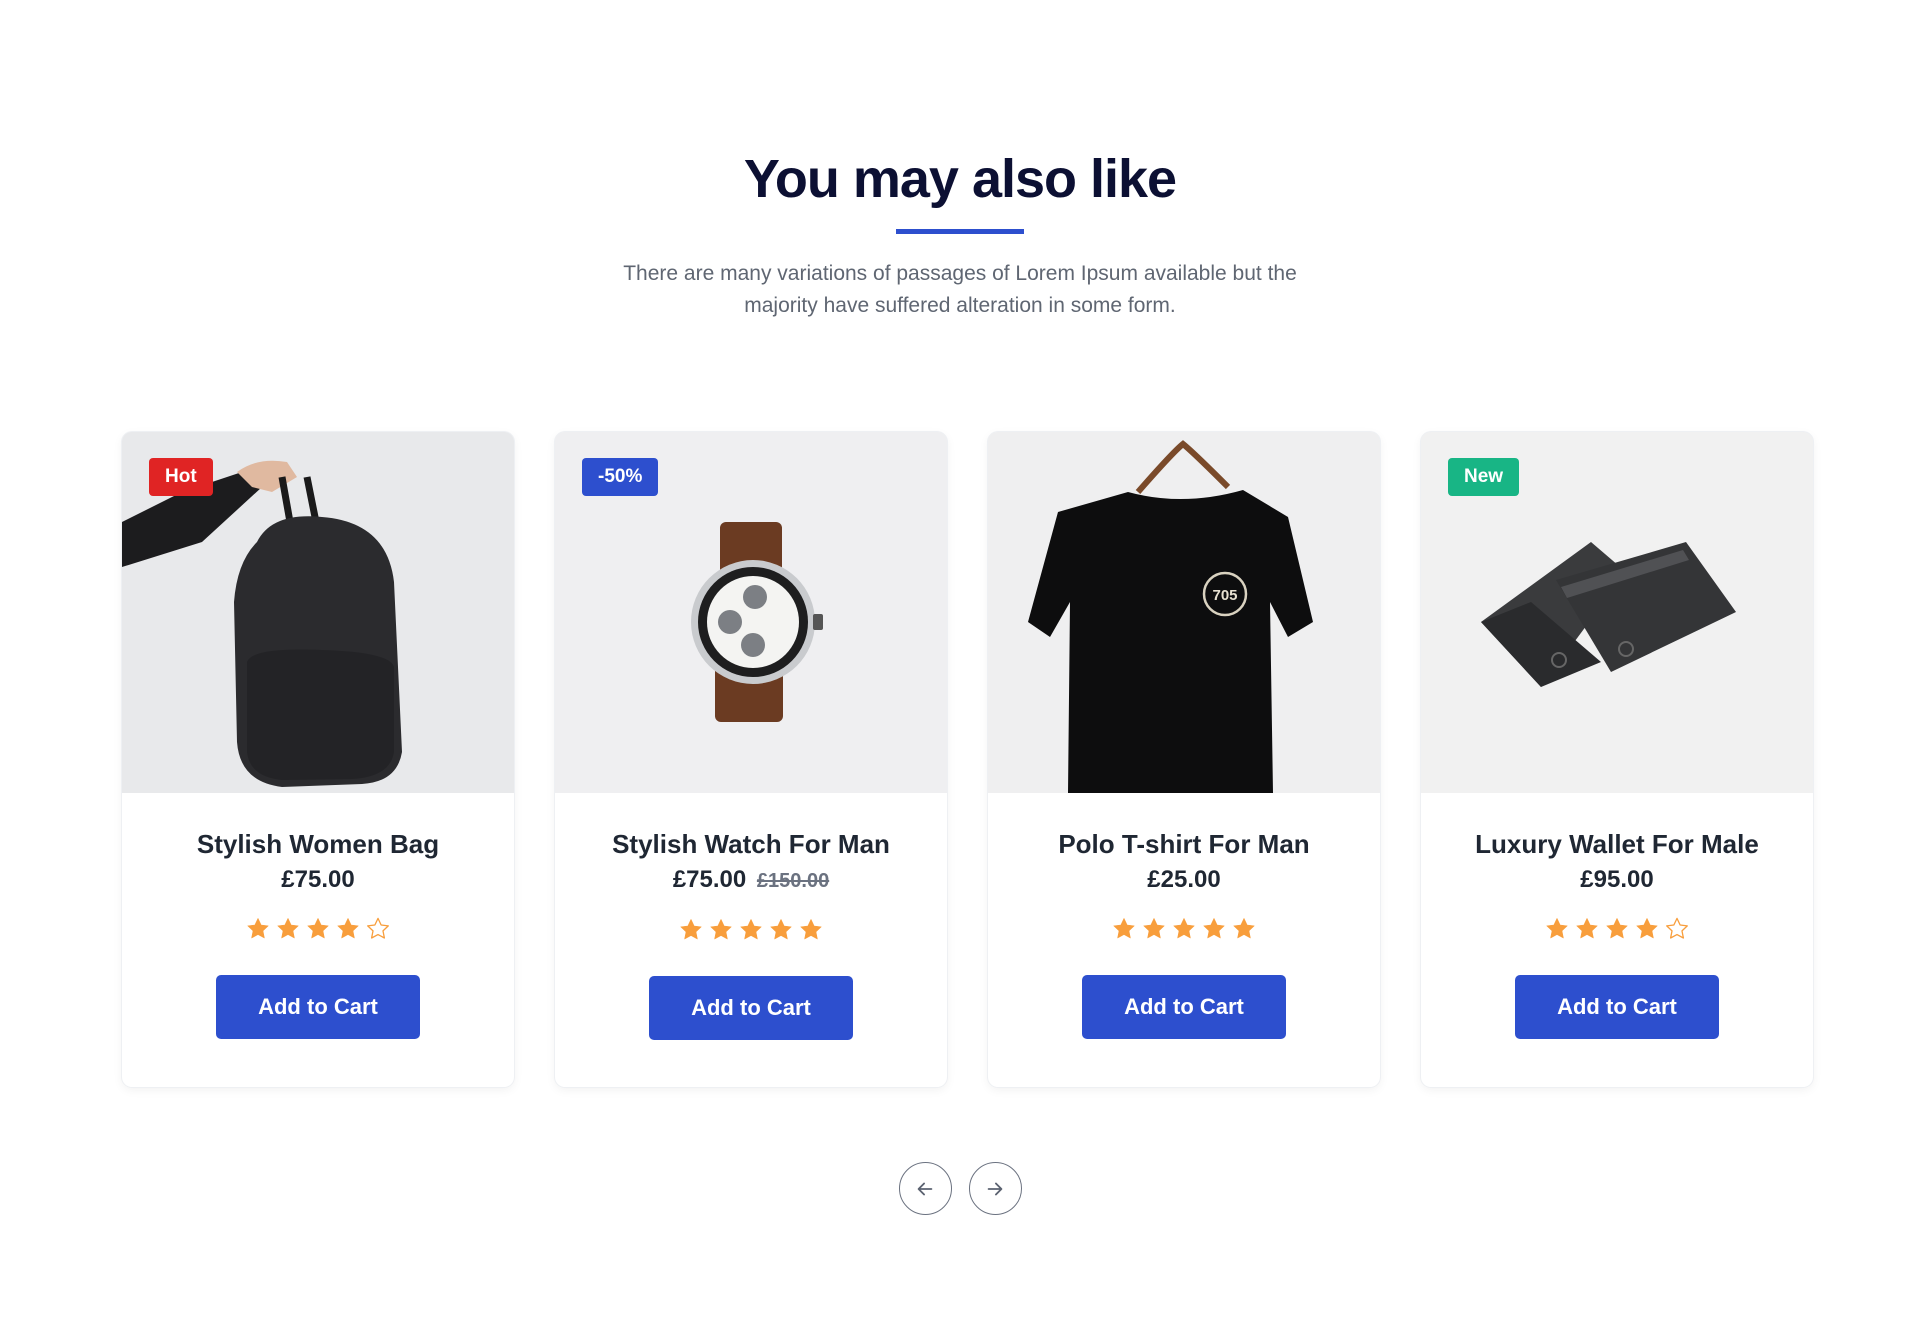 The height and width of the screenshot is (1336, 1920). What do you see at coordinates (751, 612) in the screenshot?
I see `product-image: -50%` at bounding box center [751, 612].